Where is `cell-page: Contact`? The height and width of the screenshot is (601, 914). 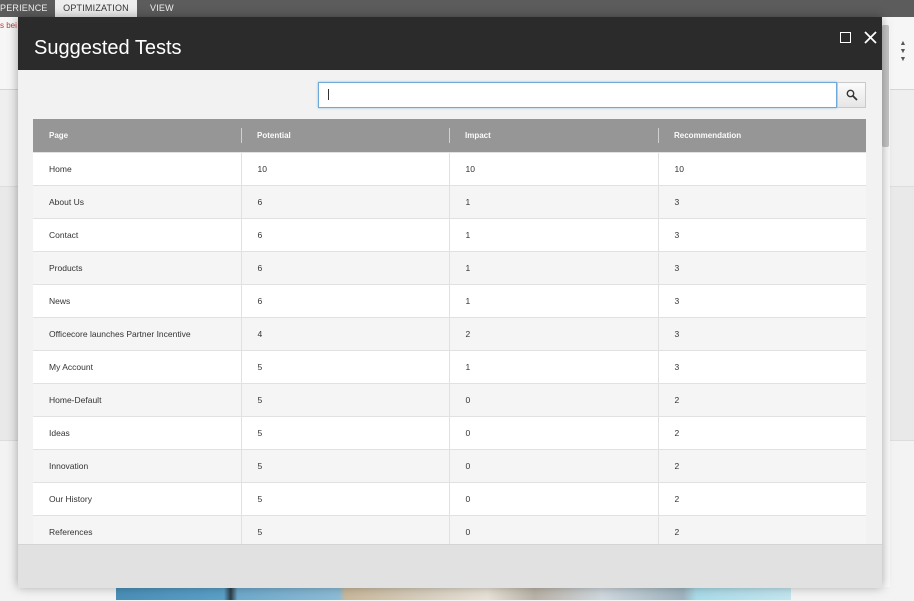 cell-page: Contact is located at coordinates (137, 235).